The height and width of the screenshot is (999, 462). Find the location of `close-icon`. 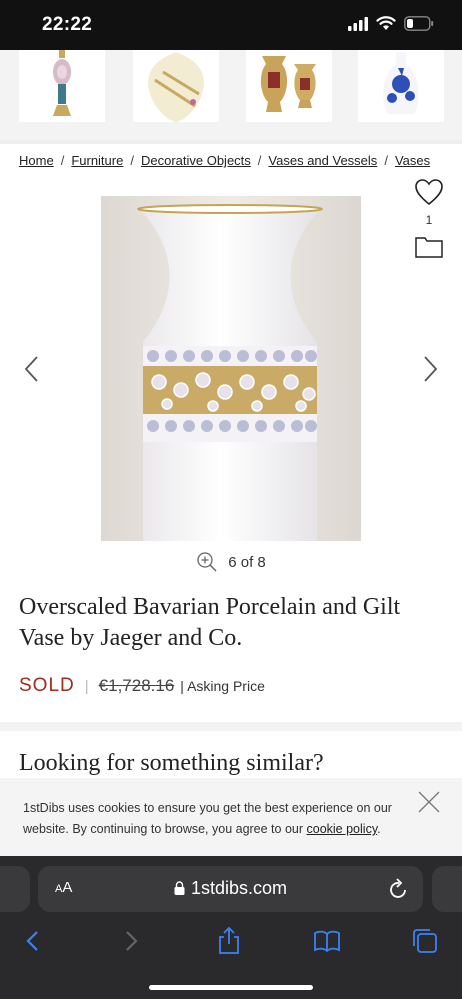

close-icon is located at coordinates (429, 802).